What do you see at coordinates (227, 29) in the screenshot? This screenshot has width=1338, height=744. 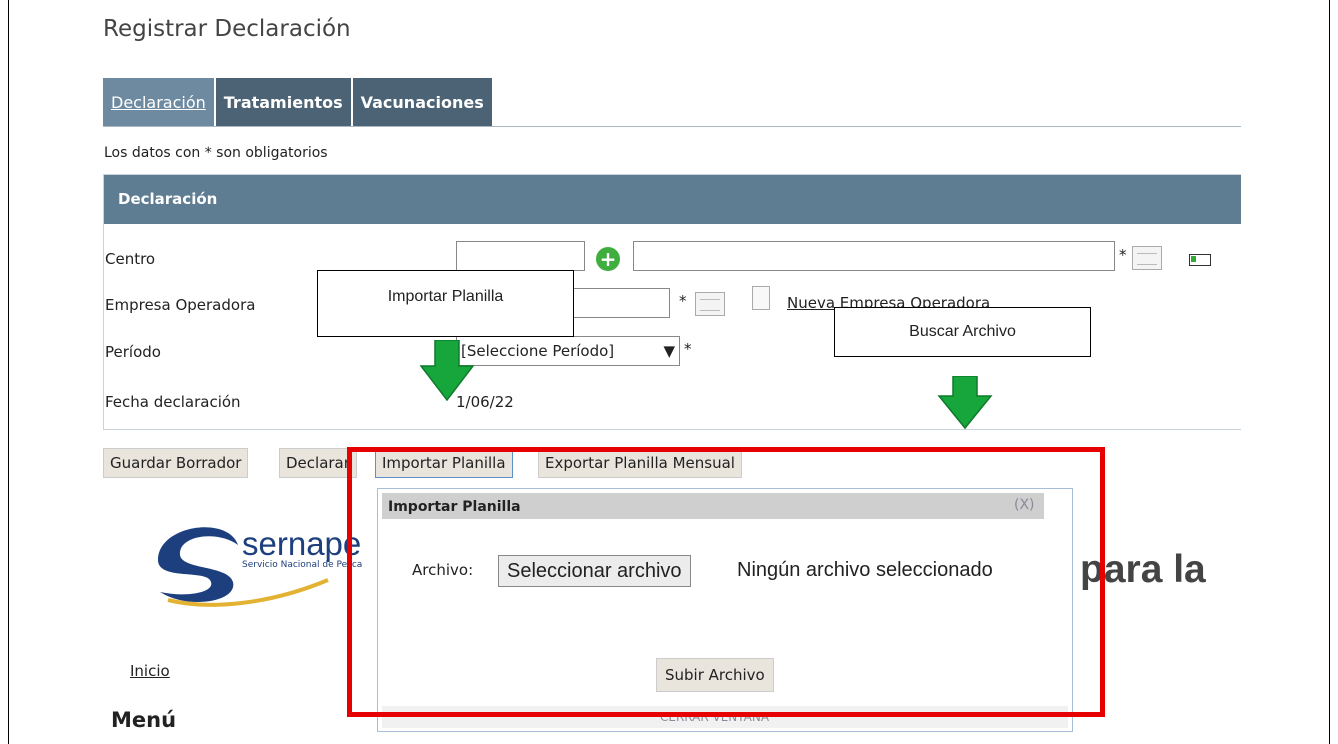 I see `page-title: Registrar Declaración` at bounding box center [227, 29].